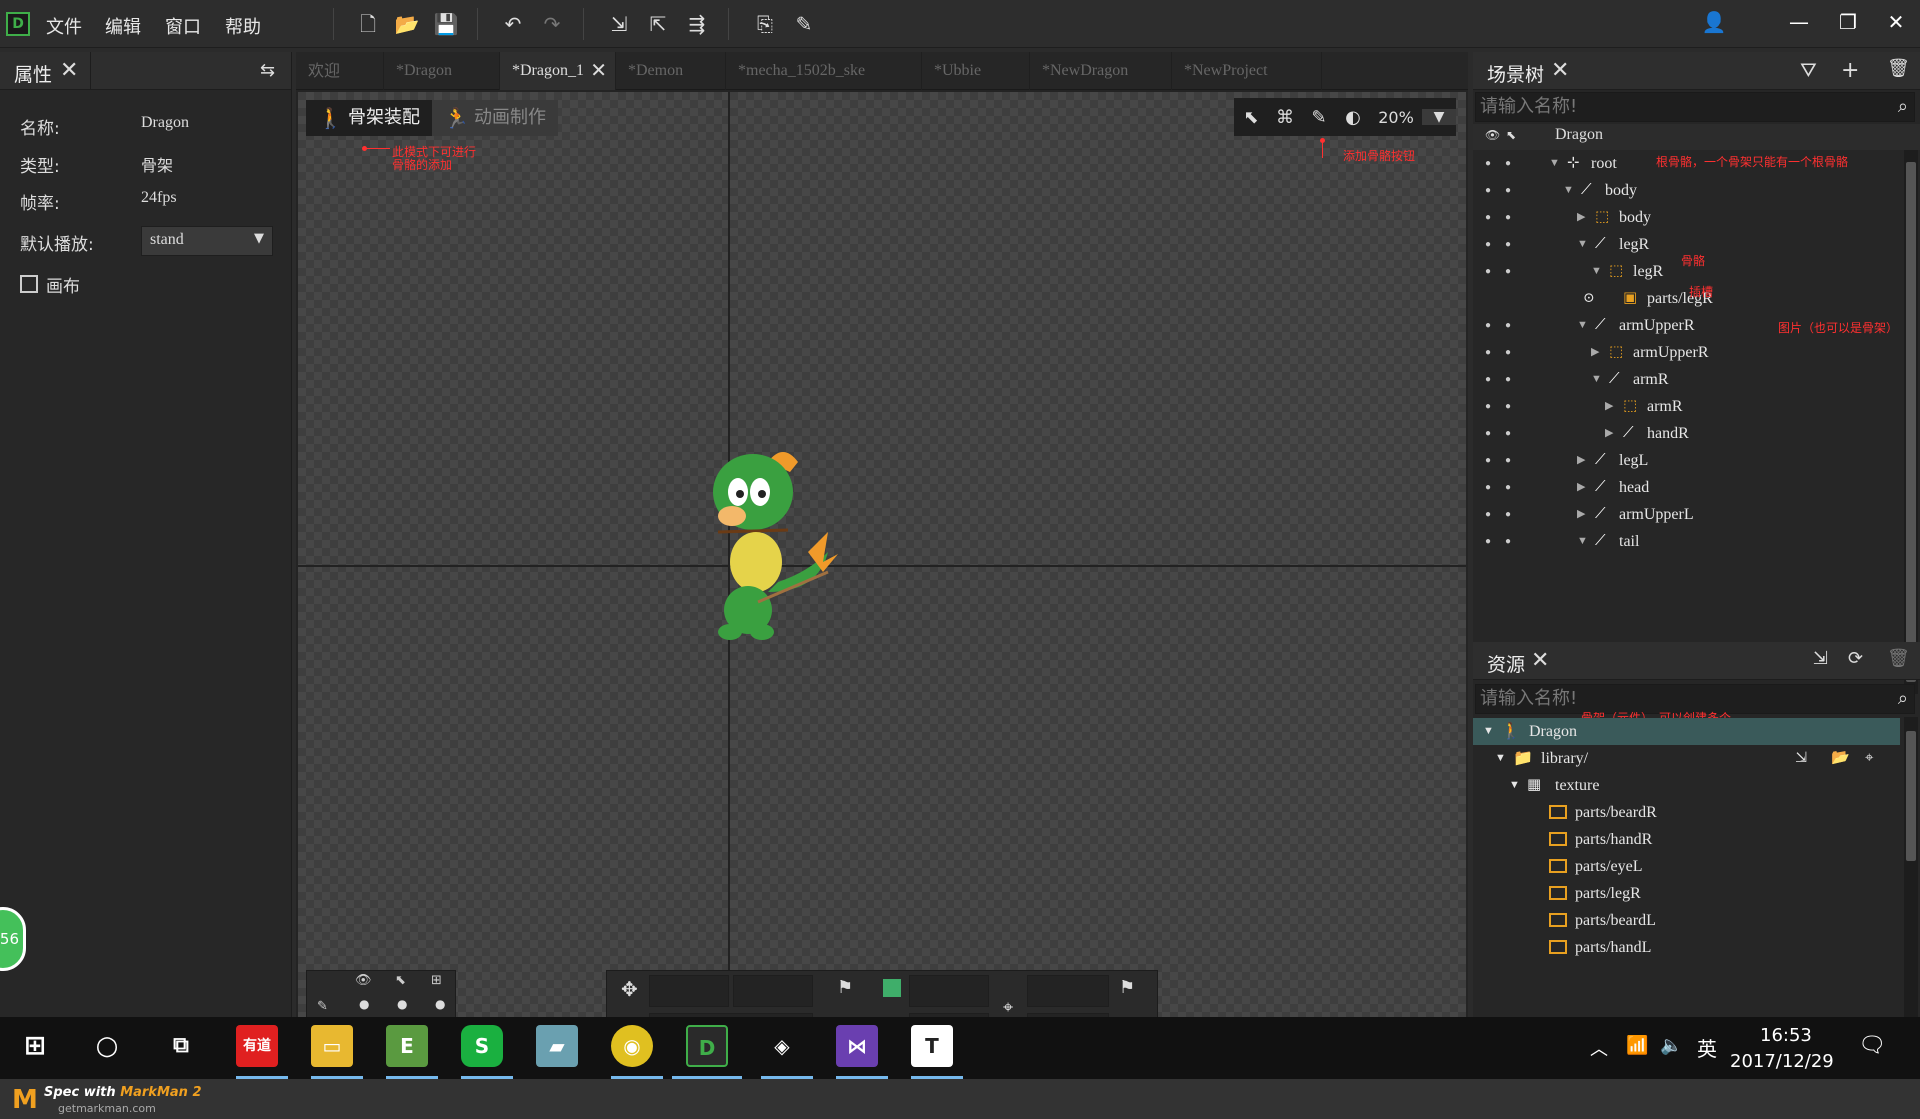 The image size is (1920, 1119). What do you see at coordinates (1686, 893) in the screenshot?
I see `resource-row: parts/legR` at bounding box center [1686, 893].